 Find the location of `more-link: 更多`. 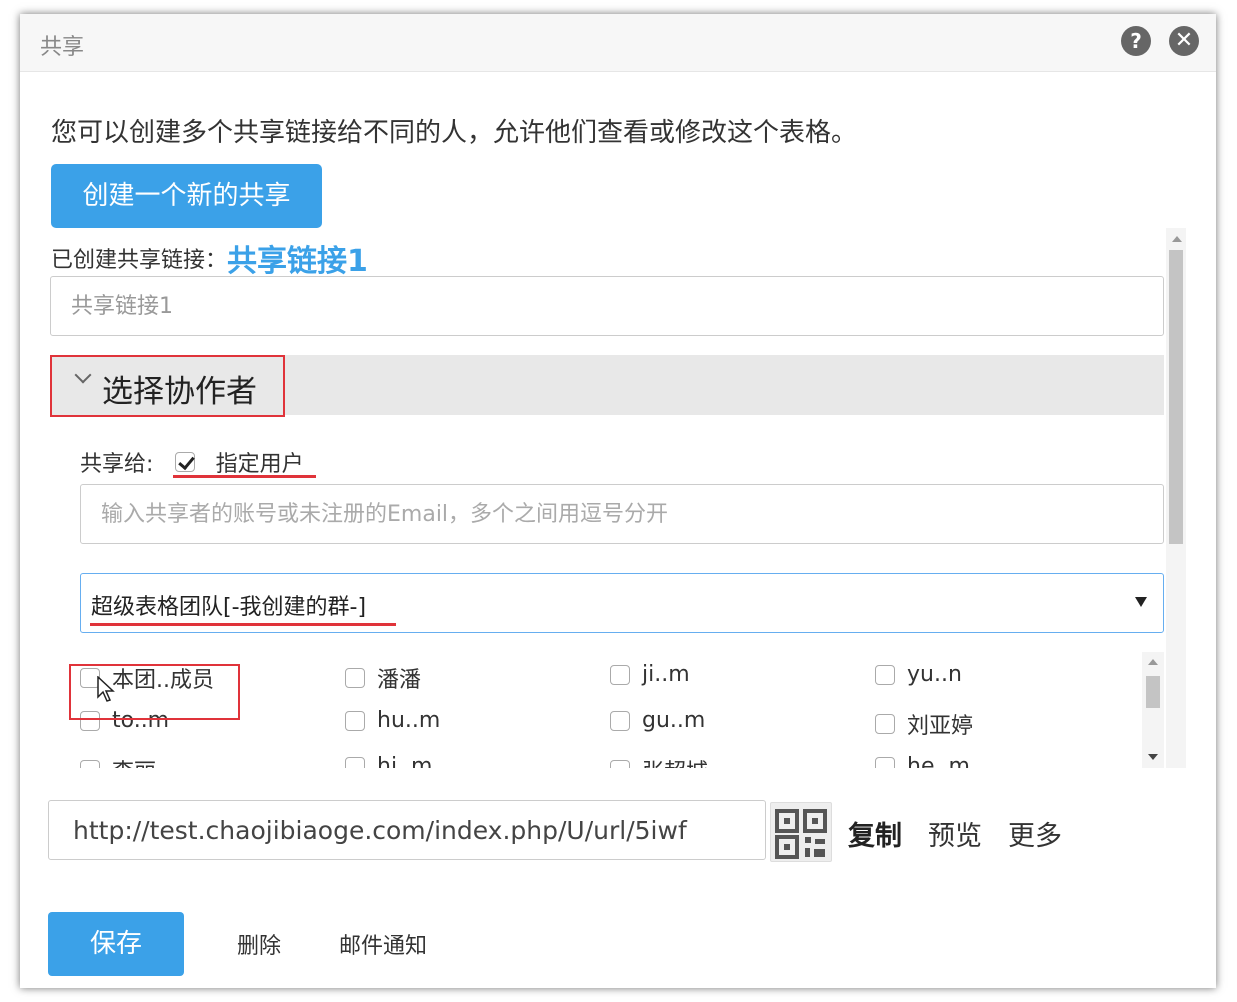

more-link: 更多 is located at coordinates (1035, 833).